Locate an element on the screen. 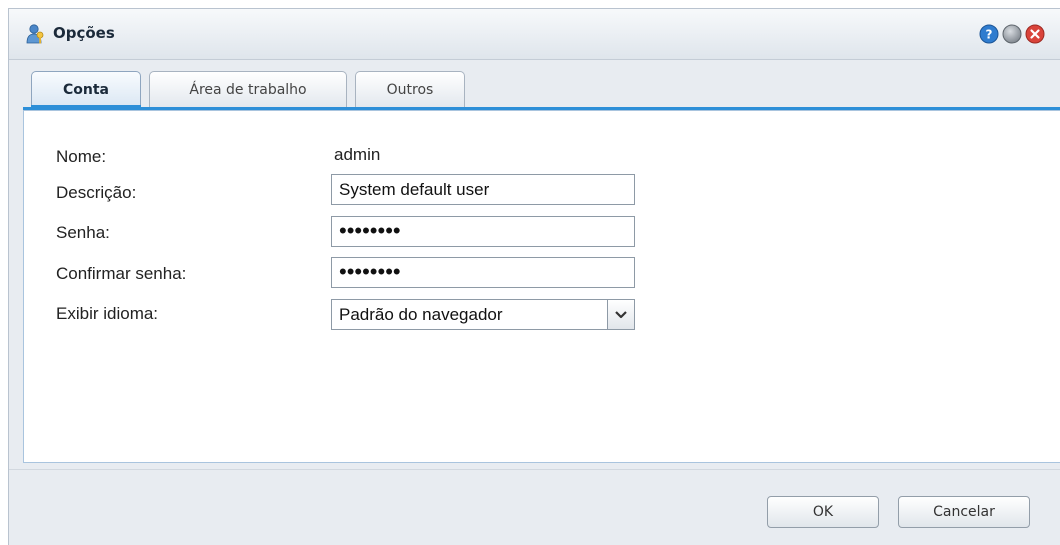 The width and height of the screenshot is (1060, 545). tab-area-de-trabalho: Área de trabalho is located at coordinates (248, 89).